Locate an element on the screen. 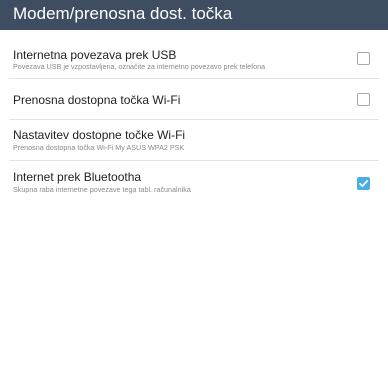 The height and width of the screenshot is (392, 388). pref-wifi-hotspot: Prenosna dostopna točka Wi-Fi is located at coordinates (194, 99).